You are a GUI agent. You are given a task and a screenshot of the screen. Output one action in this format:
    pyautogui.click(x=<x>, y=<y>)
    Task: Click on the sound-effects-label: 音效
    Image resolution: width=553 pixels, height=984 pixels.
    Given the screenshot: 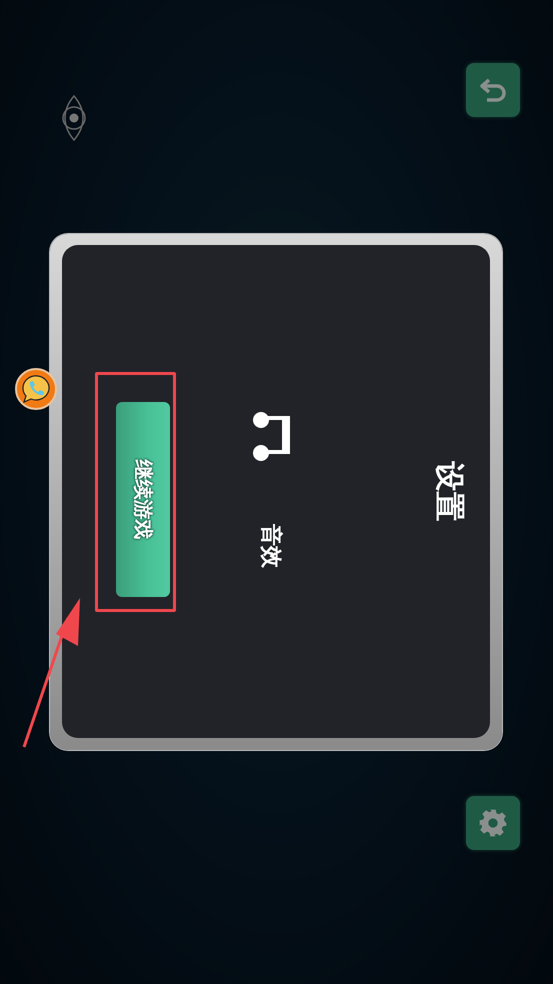 What is the action you would take?
    pyautogui.click(x=270, y=546)
    